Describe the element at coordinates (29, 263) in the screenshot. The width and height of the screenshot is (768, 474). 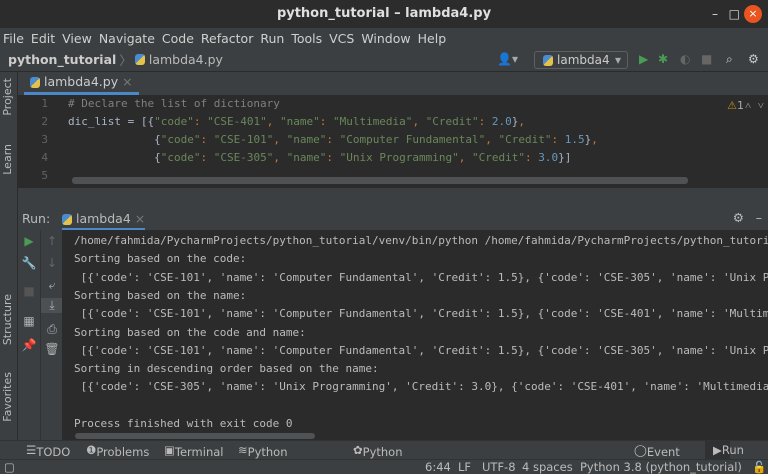
I see `wrench-icon: 🔧` at that location.